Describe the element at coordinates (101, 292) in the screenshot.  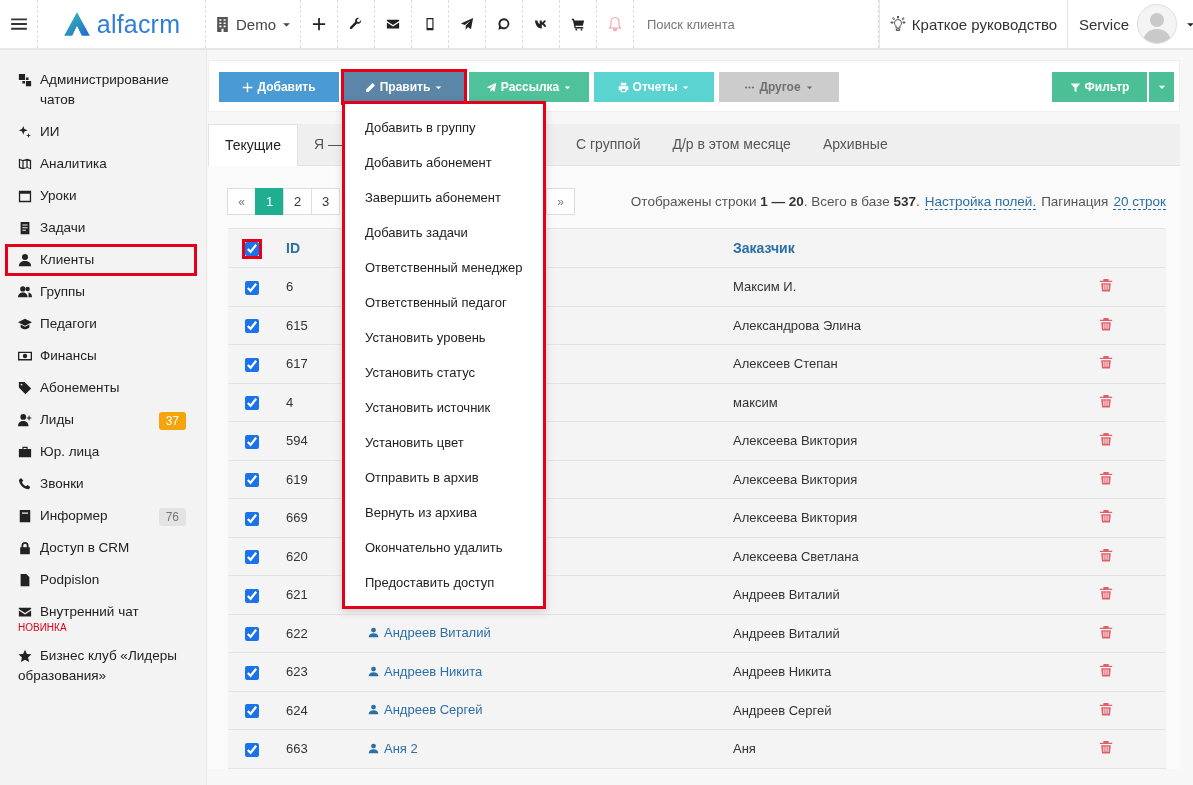
I see `sidebar-item: Группы` at that location.